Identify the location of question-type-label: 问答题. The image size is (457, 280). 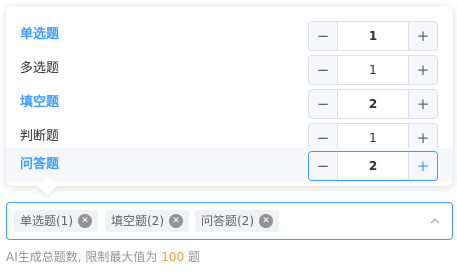
(39, 165).